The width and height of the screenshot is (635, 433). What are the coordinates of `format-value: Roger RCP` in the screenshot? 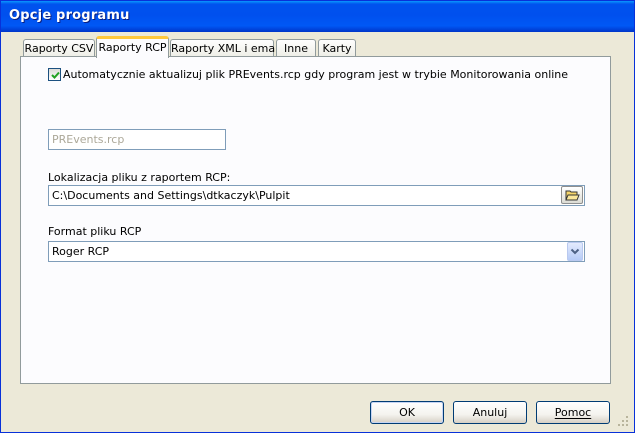 It's located at (81, 251).